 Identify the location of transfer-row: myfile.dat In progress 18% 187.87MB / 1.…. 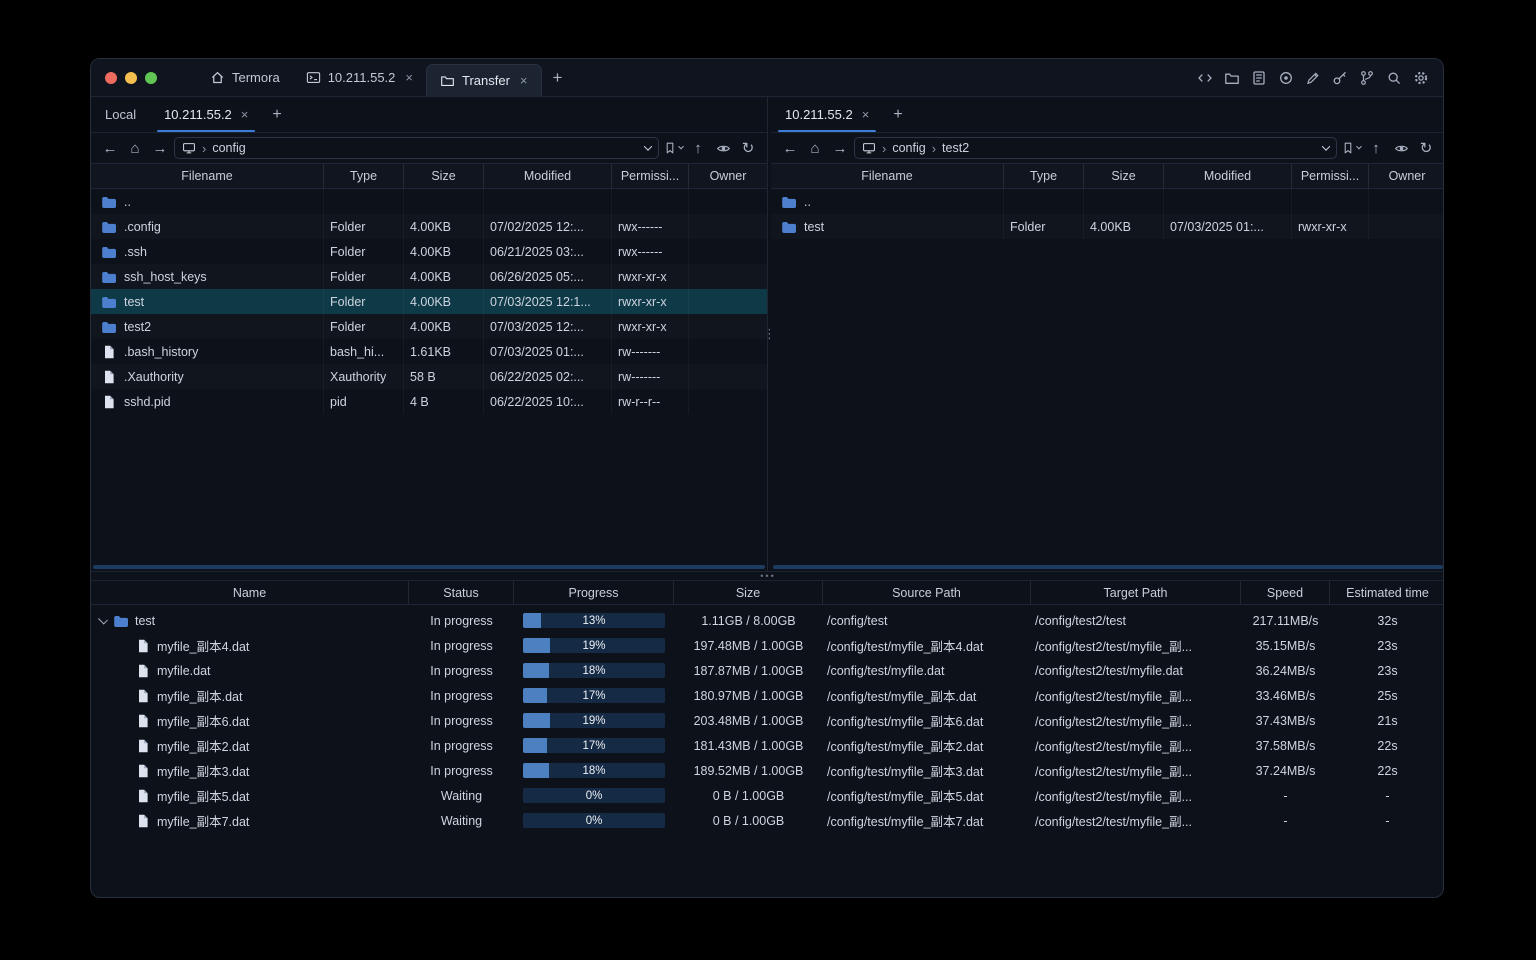
(767, 670).